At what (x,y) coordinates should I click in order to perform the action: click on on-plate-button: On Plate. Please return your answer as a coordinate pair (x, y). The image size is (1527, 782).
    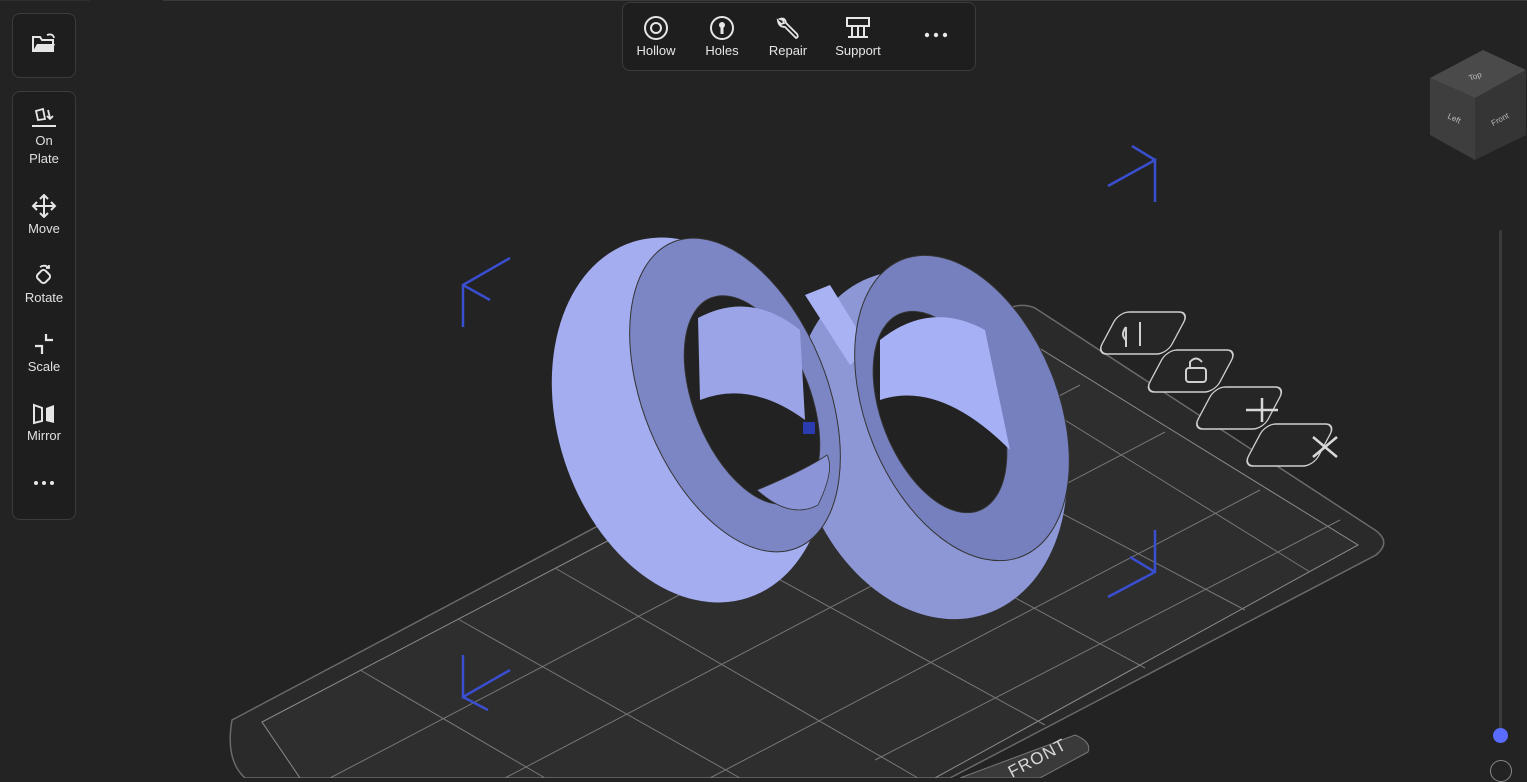
    Looking at the image, I should click on (44, 137).